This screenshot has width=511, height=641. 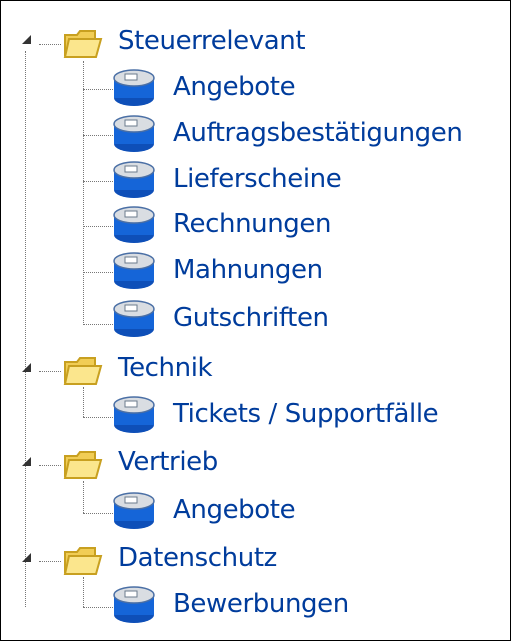 I want to click on expand-toggle-steuerrelevant, so click(x=26, y=39).